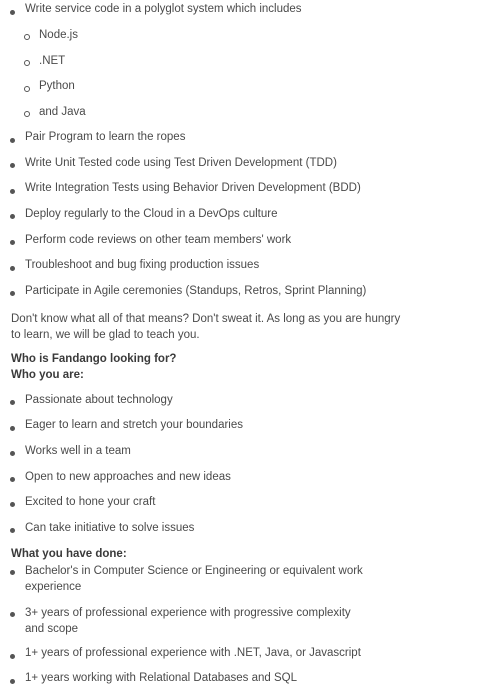  What do you see at coordinates (47, 375) in the screenshot?
I see `who-you-are-heading: Who you are:` at bounding box center [47, 375].